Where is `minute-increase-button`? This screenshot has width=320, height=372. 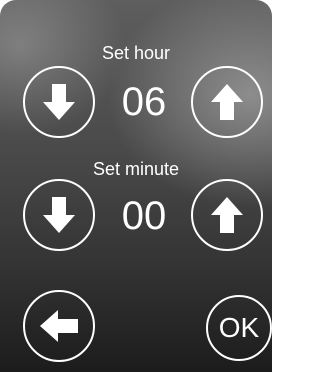
minute-increase-button is located at coordinates (227, 215).